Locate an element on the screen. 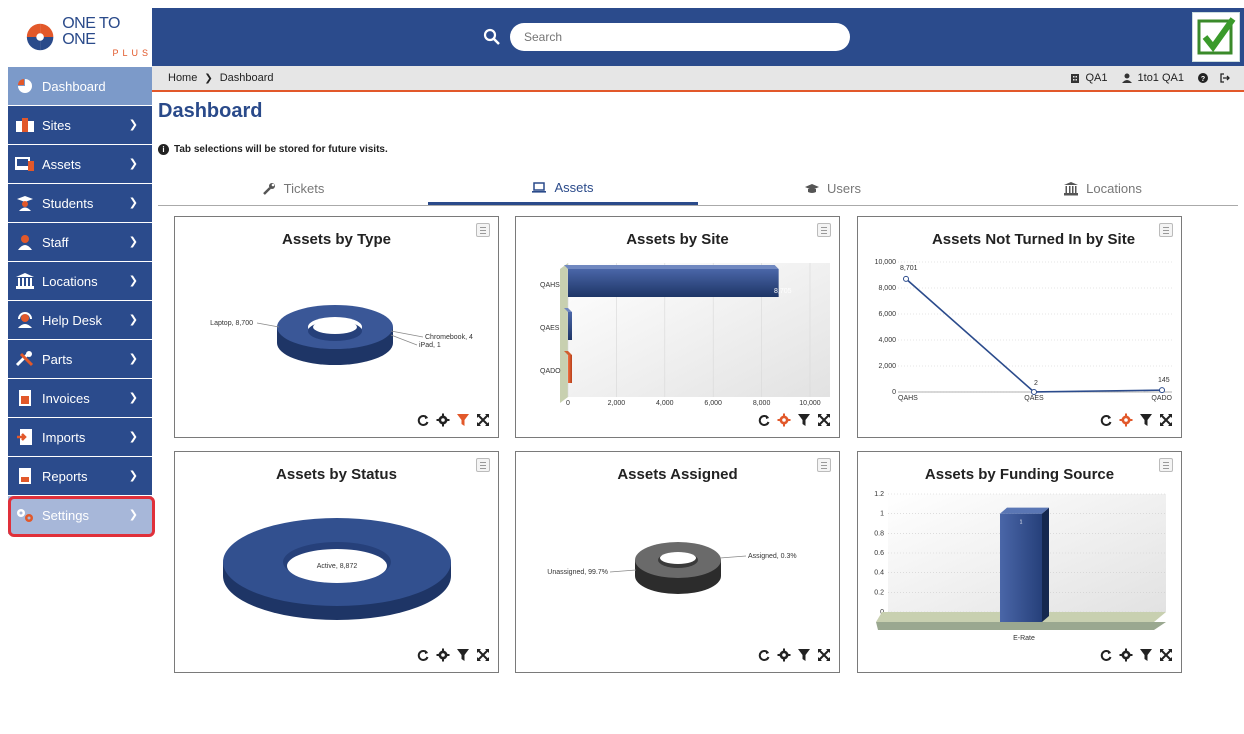 The width and height of the screenshot is (1244, 734). student-icon is located at coordinates (25, 203).